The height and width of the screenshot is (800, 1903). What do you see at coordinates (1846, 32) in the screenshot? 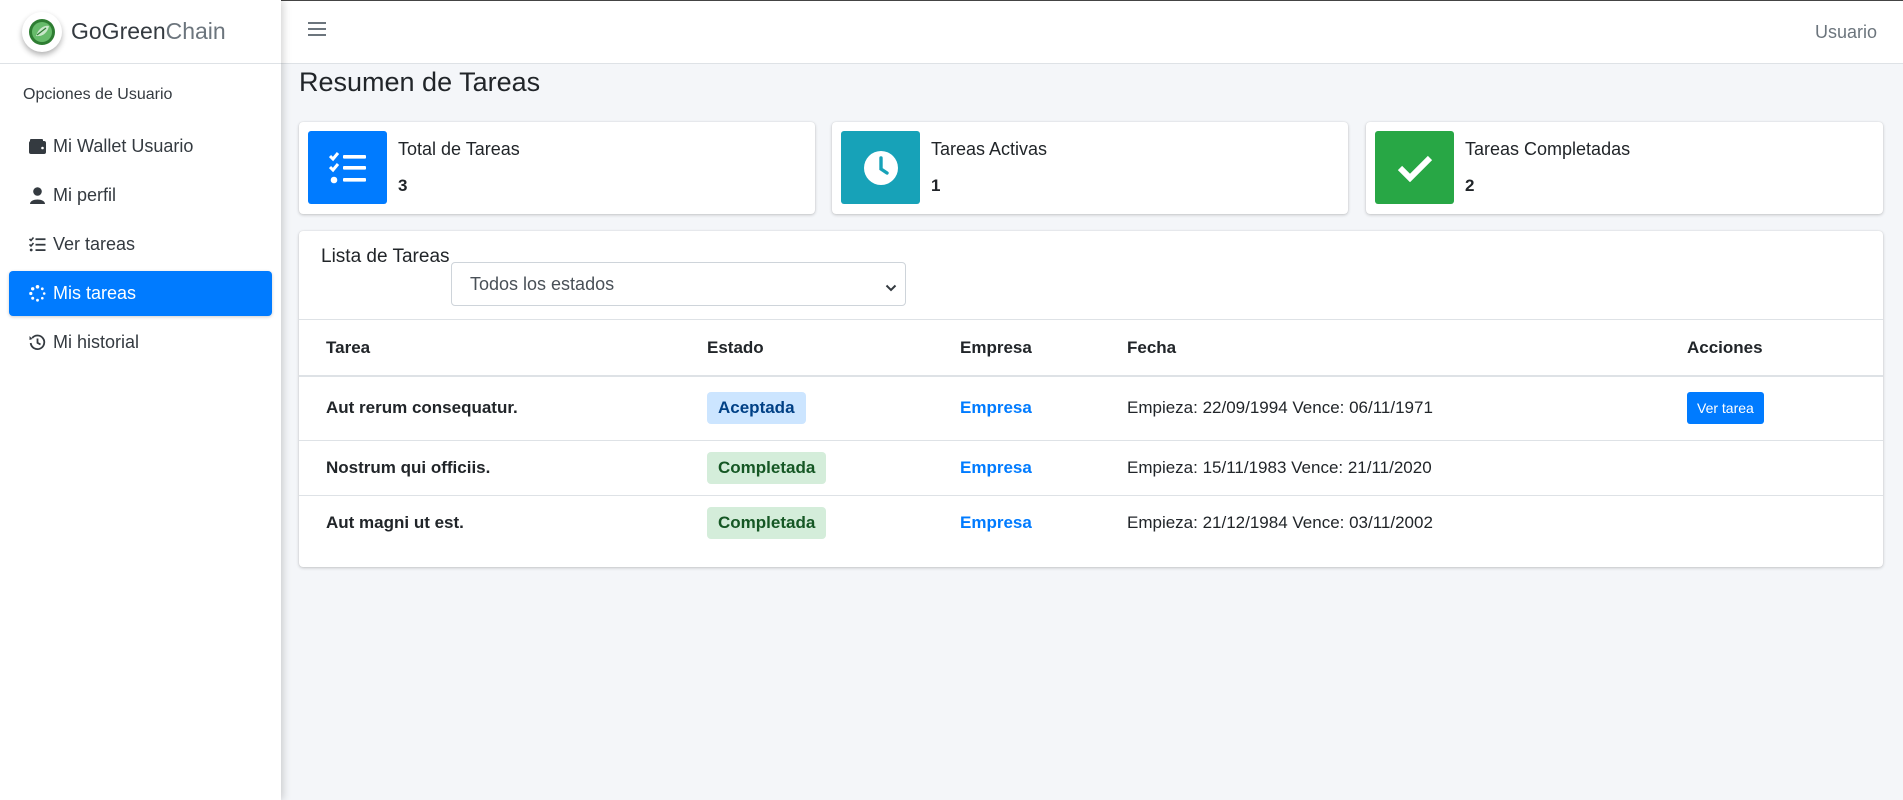
I see `user-menu-link: Usuario` at bounding box center [1846, 32].